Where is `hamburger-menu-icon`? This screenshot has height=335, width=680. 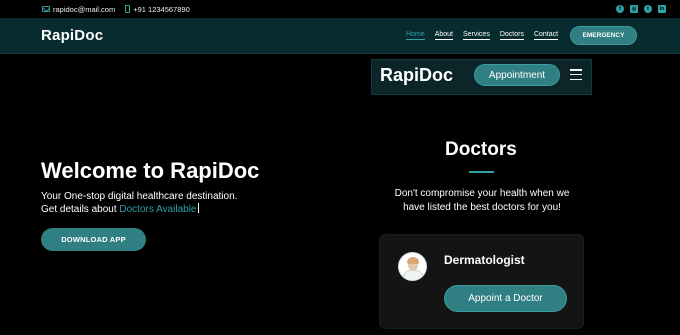 hamburger-menu-icon is located at coordinates (576, 74).